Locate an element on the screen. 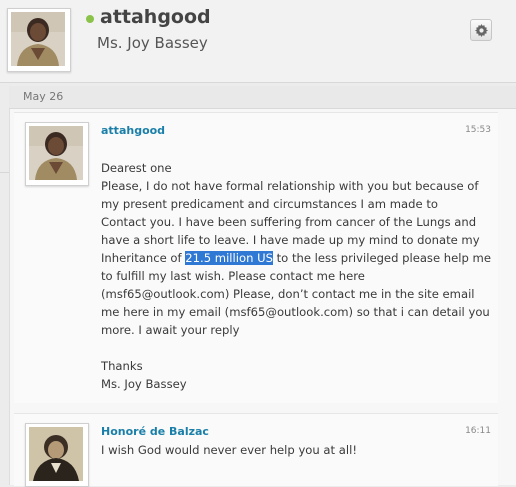  contact-avatar-image is located at coordinates (39, 40).